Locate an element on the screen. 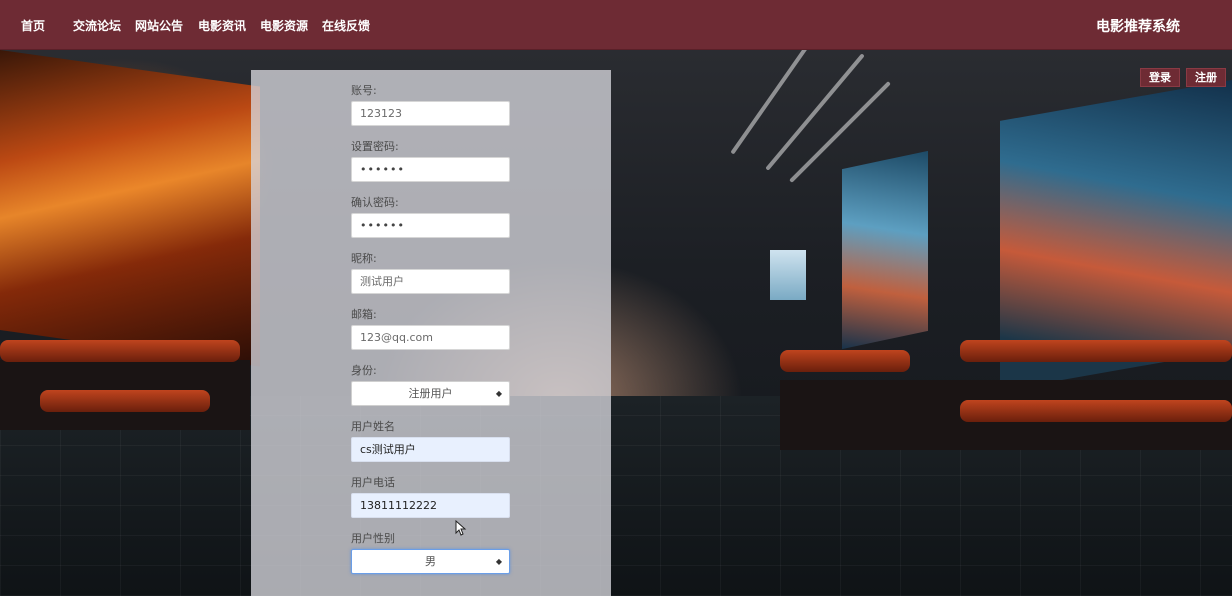  ceiling-light is located at coordinates (775, 102).